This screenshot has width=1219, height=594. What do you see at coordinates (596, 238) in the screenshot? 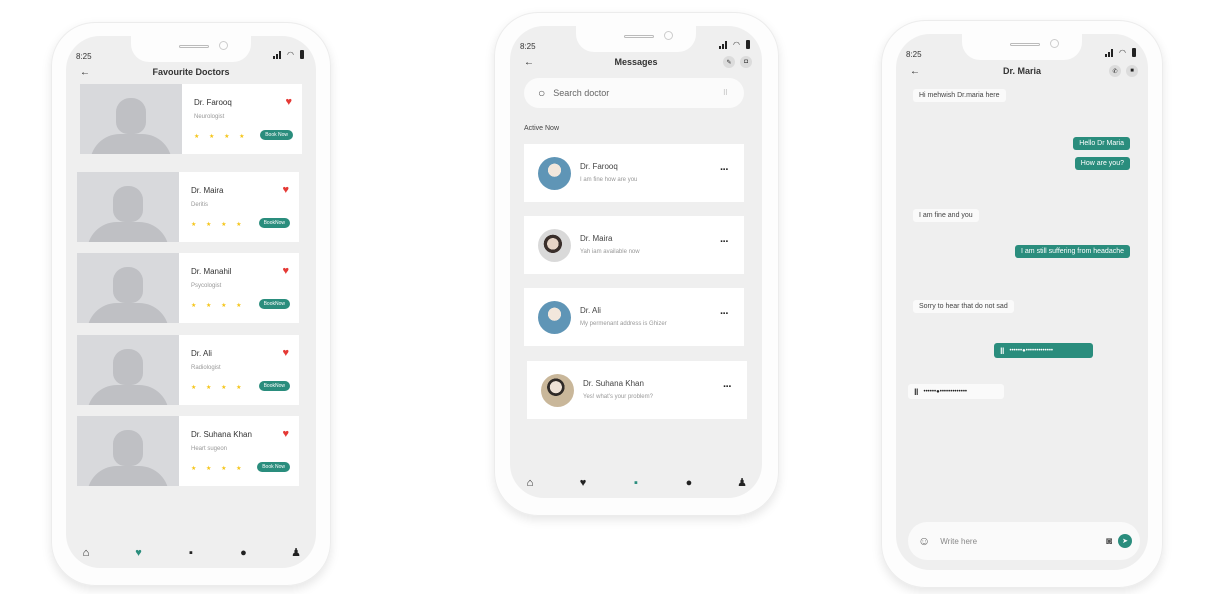
I see `contact-name: Dr. Maira` at bounding box center [596, 238].